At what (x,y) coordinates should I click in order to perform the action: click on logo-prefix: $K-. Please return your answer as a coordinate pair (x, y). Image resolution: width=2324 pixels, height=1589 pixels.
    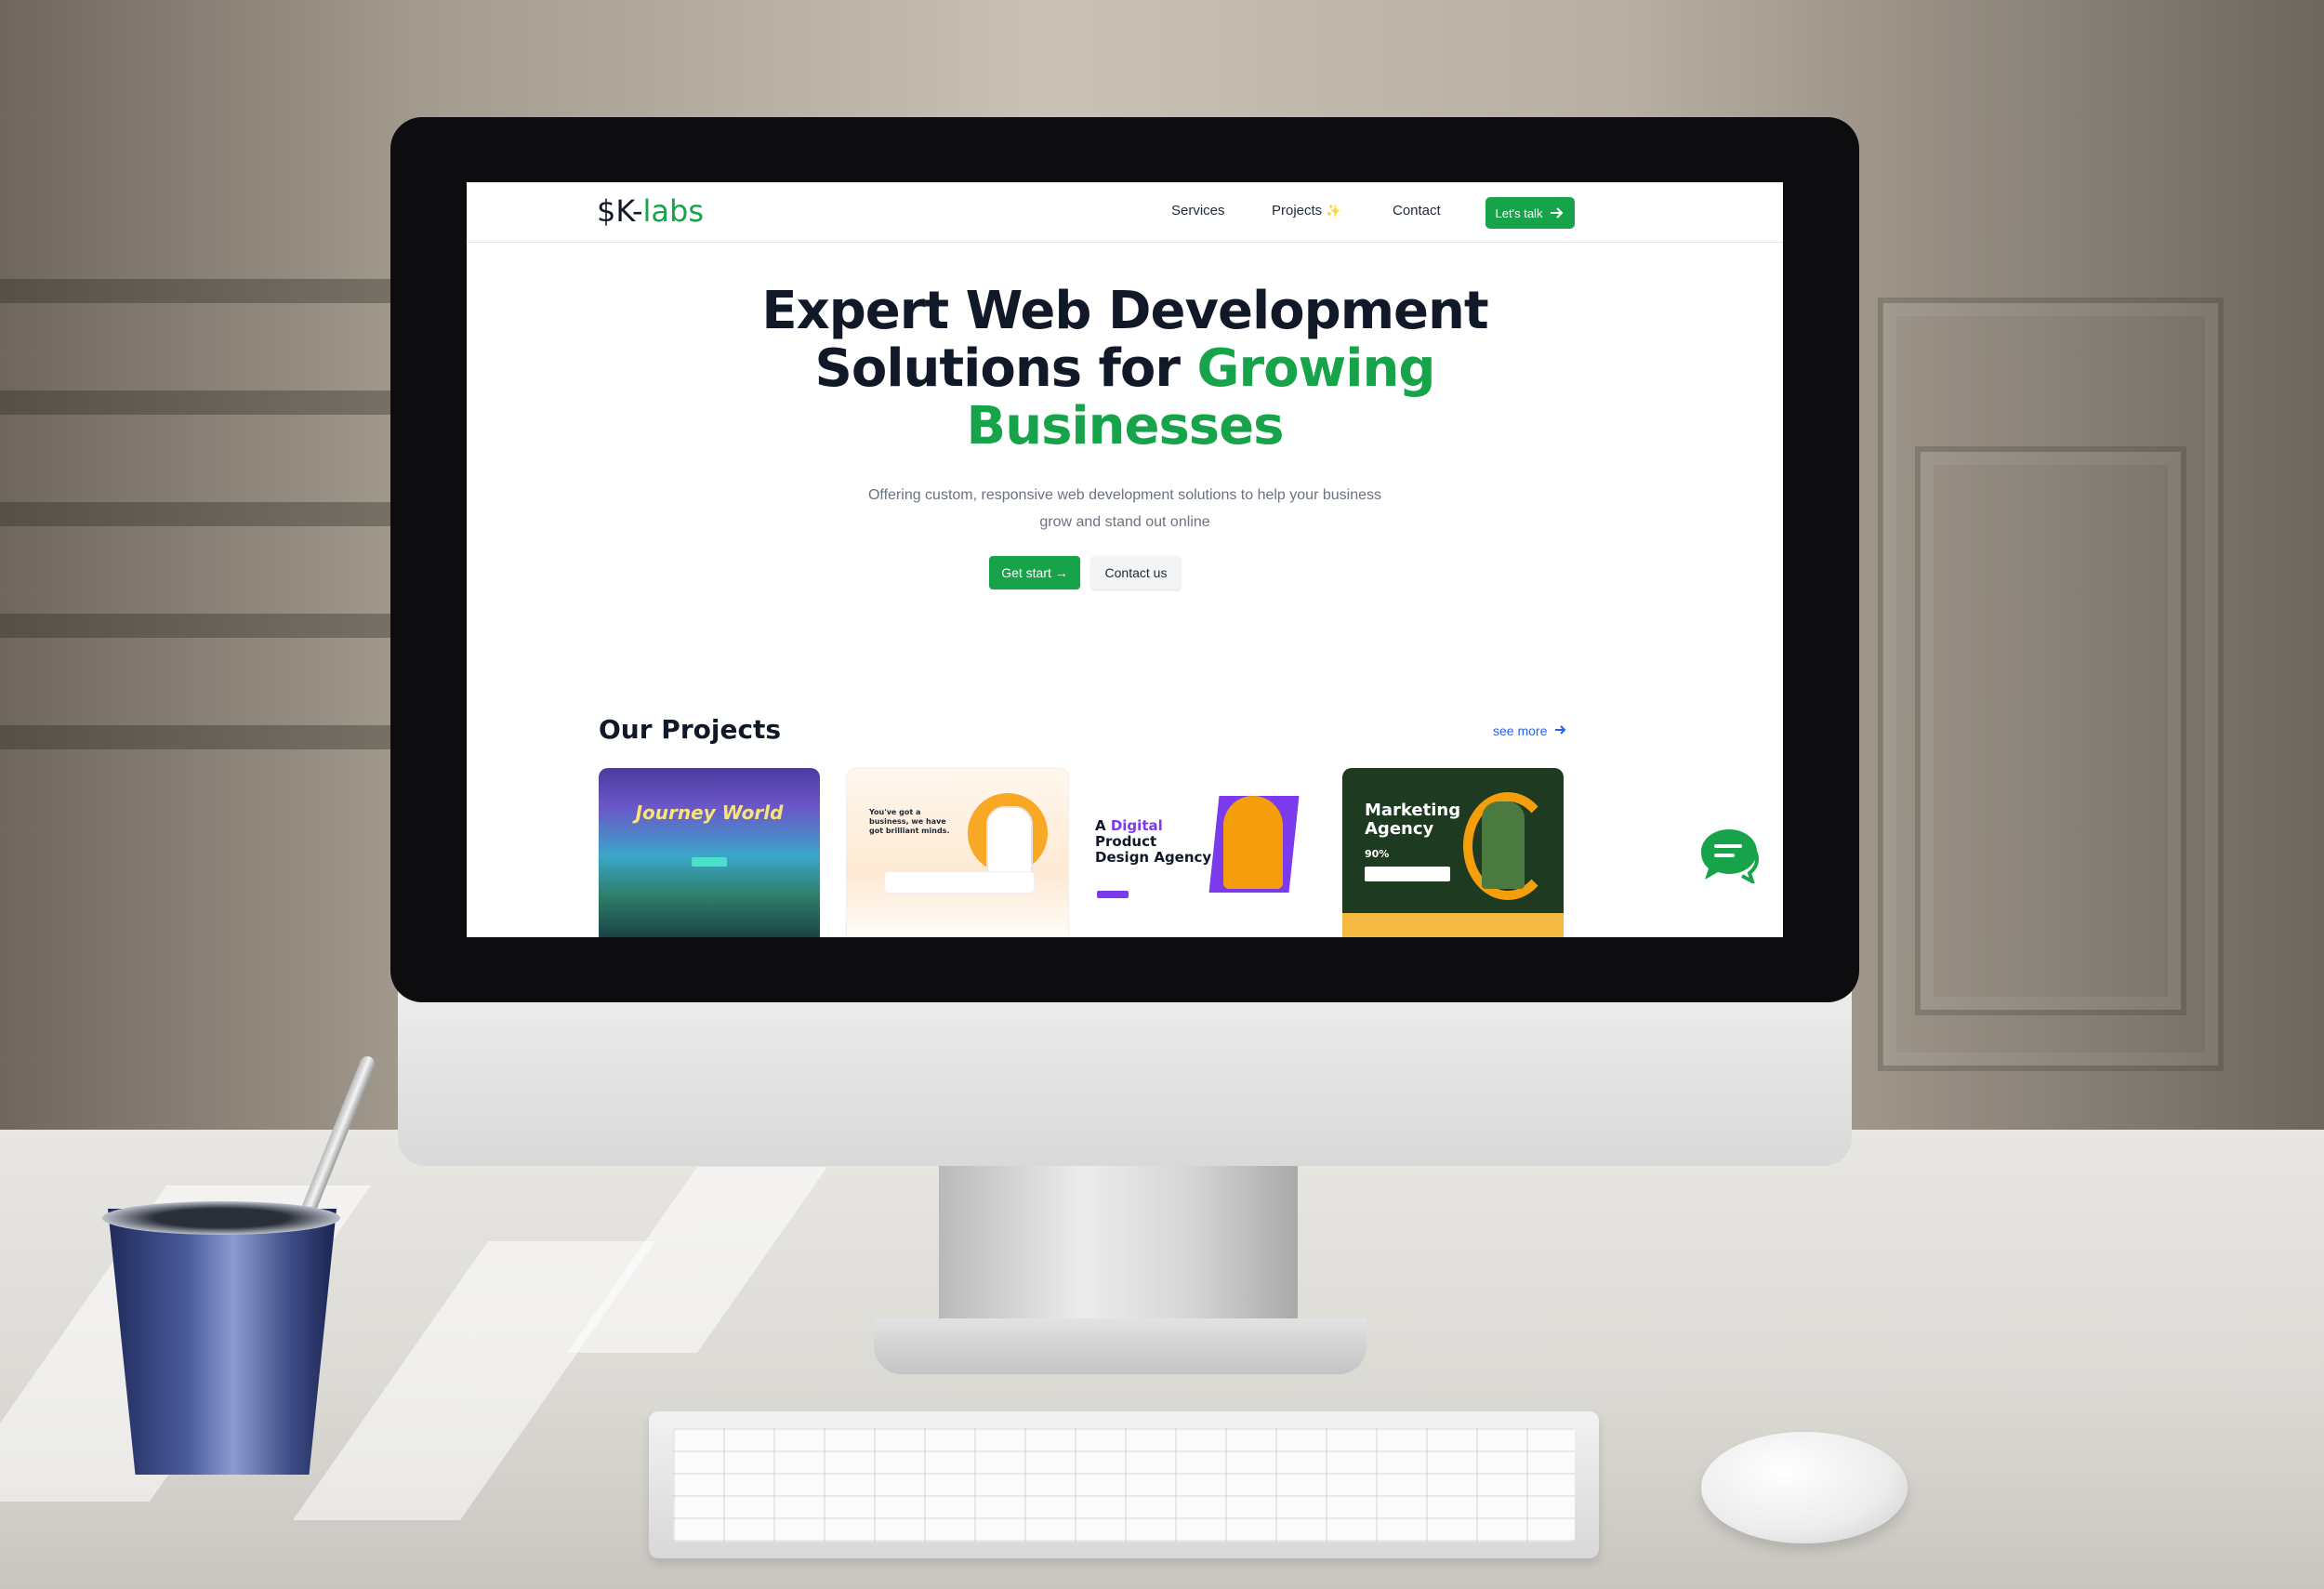
    Looking at the image, I should click on (620, 211).